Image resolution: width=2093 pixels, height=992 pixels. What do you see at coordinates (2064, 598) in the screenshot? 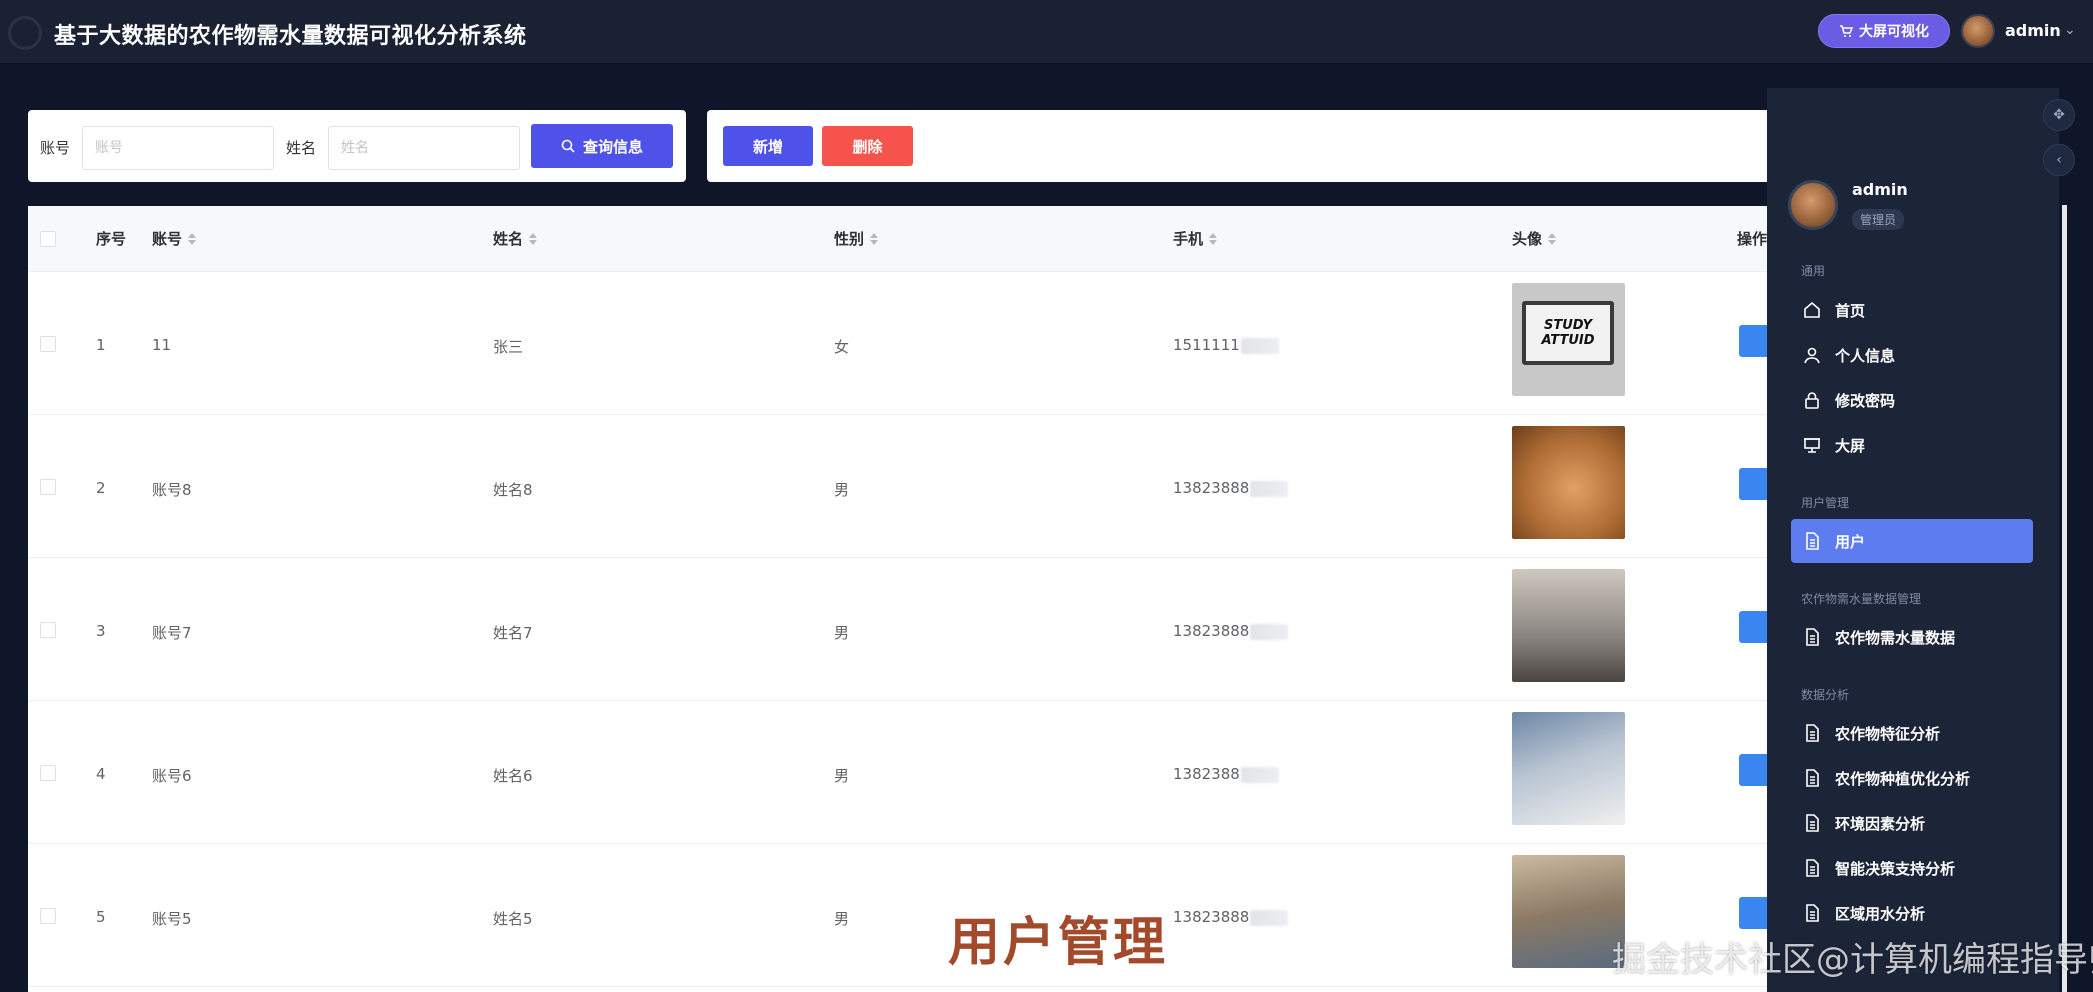
I see `scrollbar` at bounding box center [2064, 598].